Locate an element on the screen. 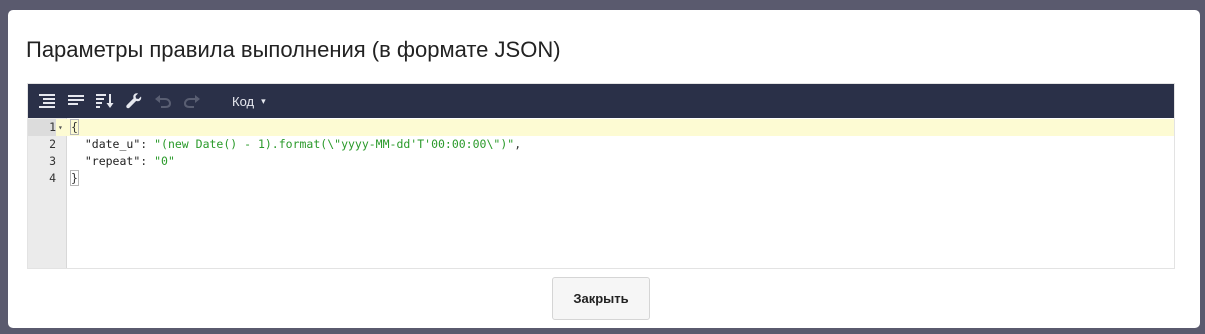  json-key: "date_u" is located at coordinates (112, 144).